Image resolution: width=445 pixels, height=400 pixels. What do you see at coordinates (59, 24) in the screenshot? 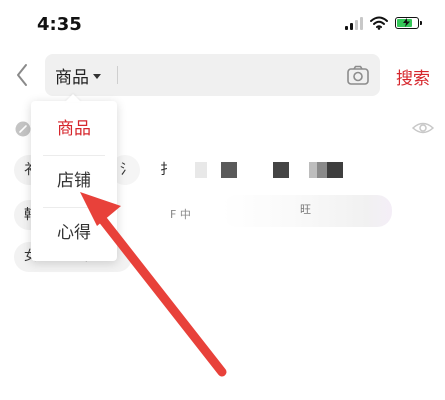
I see `status-time: 4:35` at bounding box center [59, 24].